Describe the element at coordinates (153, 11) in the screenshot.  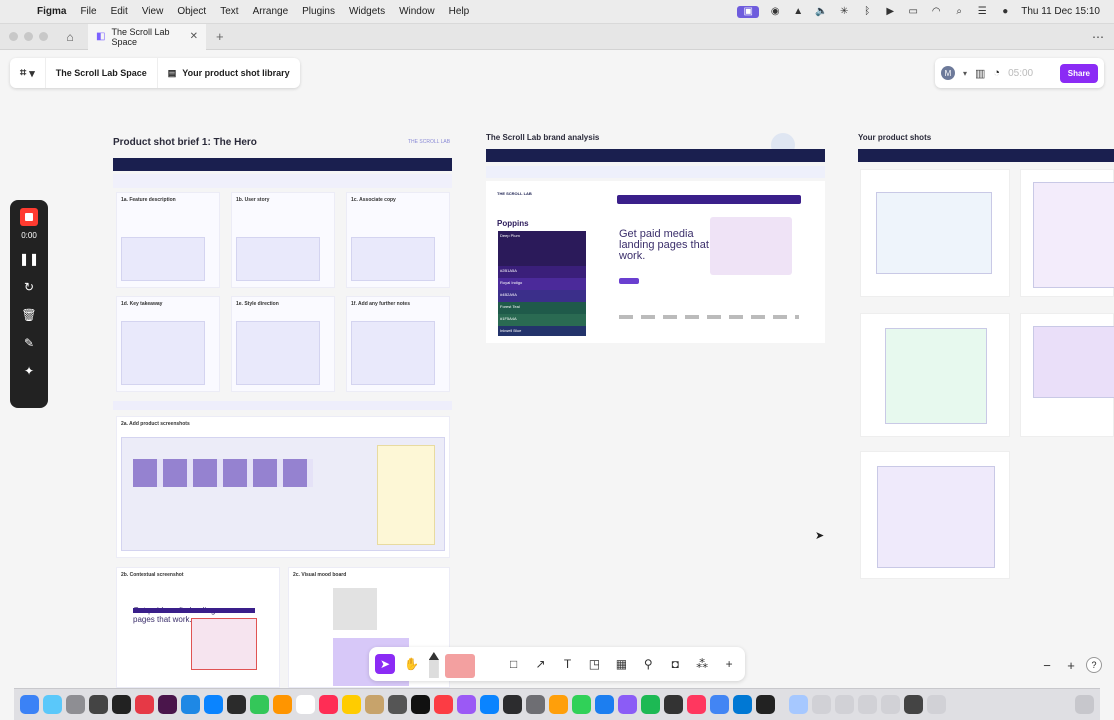
I see `menu-view: View` at that location.